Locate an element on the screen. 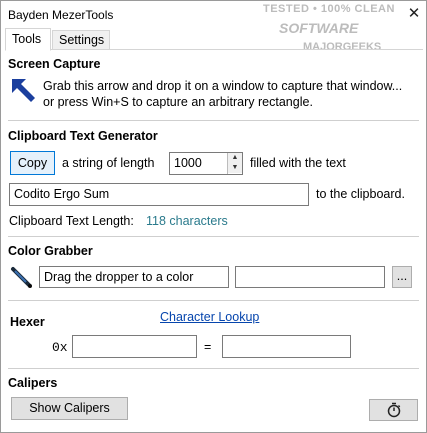  clipboard-text-field: Codito Ergo Sum is located at coordinates (159, 194).